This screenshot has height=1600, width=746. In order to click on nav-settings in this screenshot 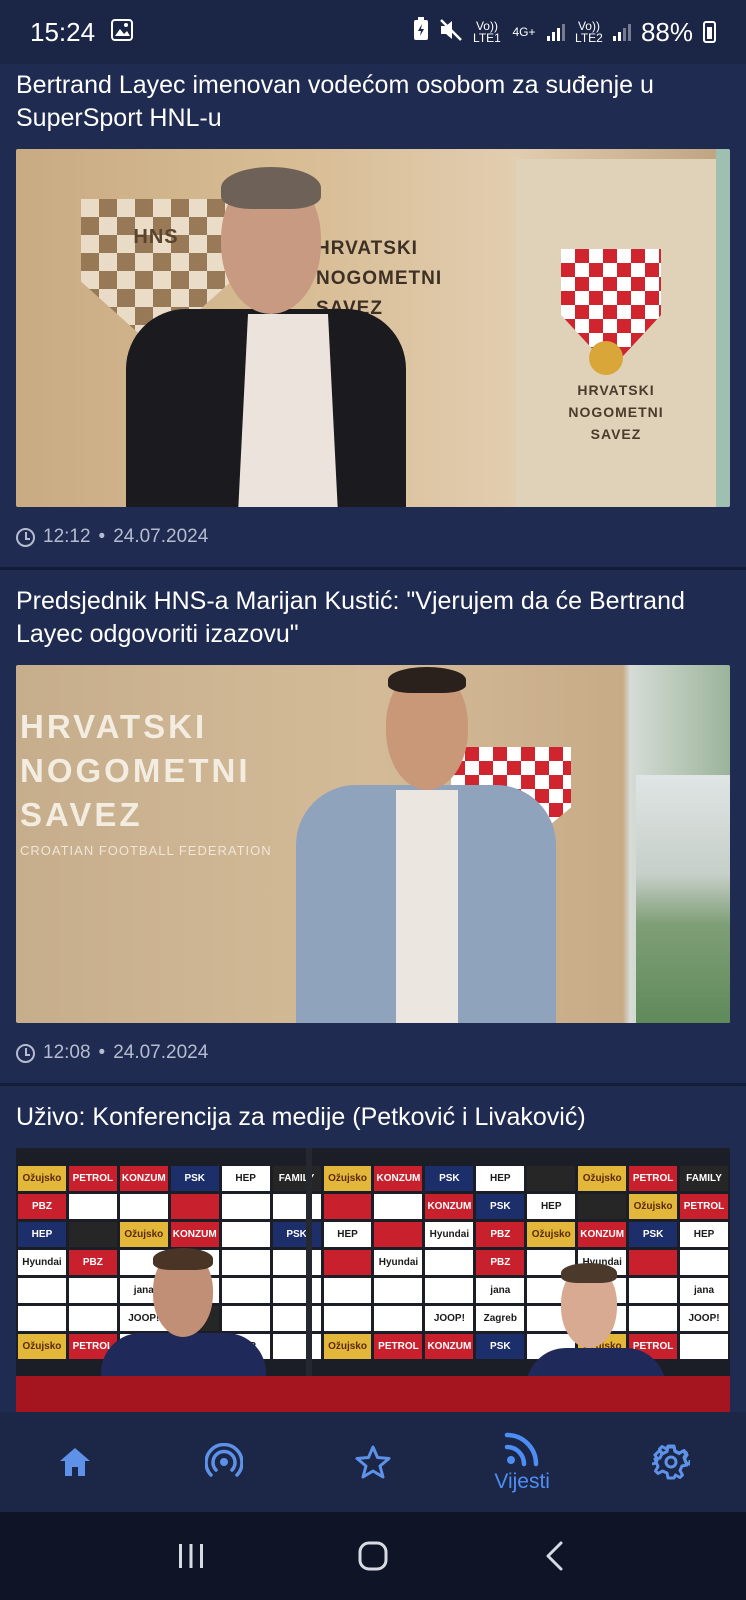, I will do `click(671, 1462)`.